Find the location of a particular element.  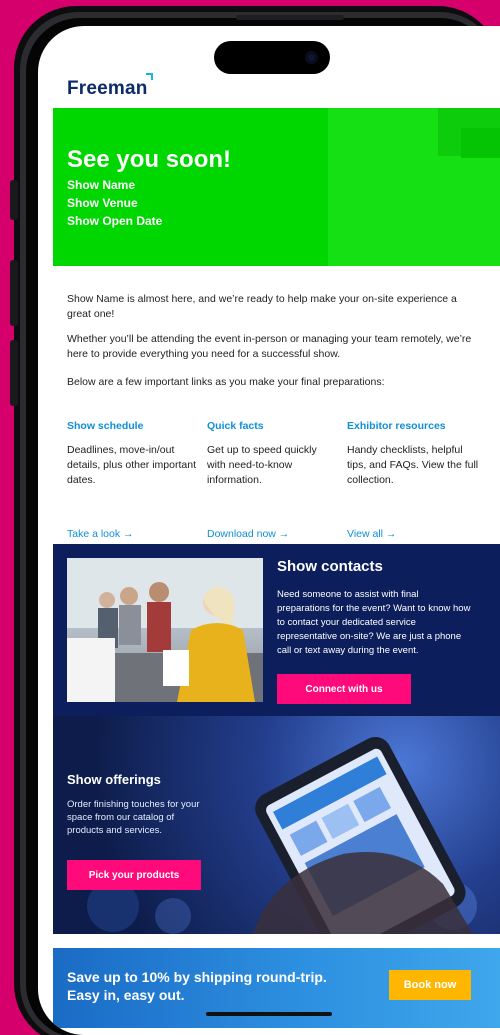

logo-corner-mark-icon is located at coordinates (149, 76).